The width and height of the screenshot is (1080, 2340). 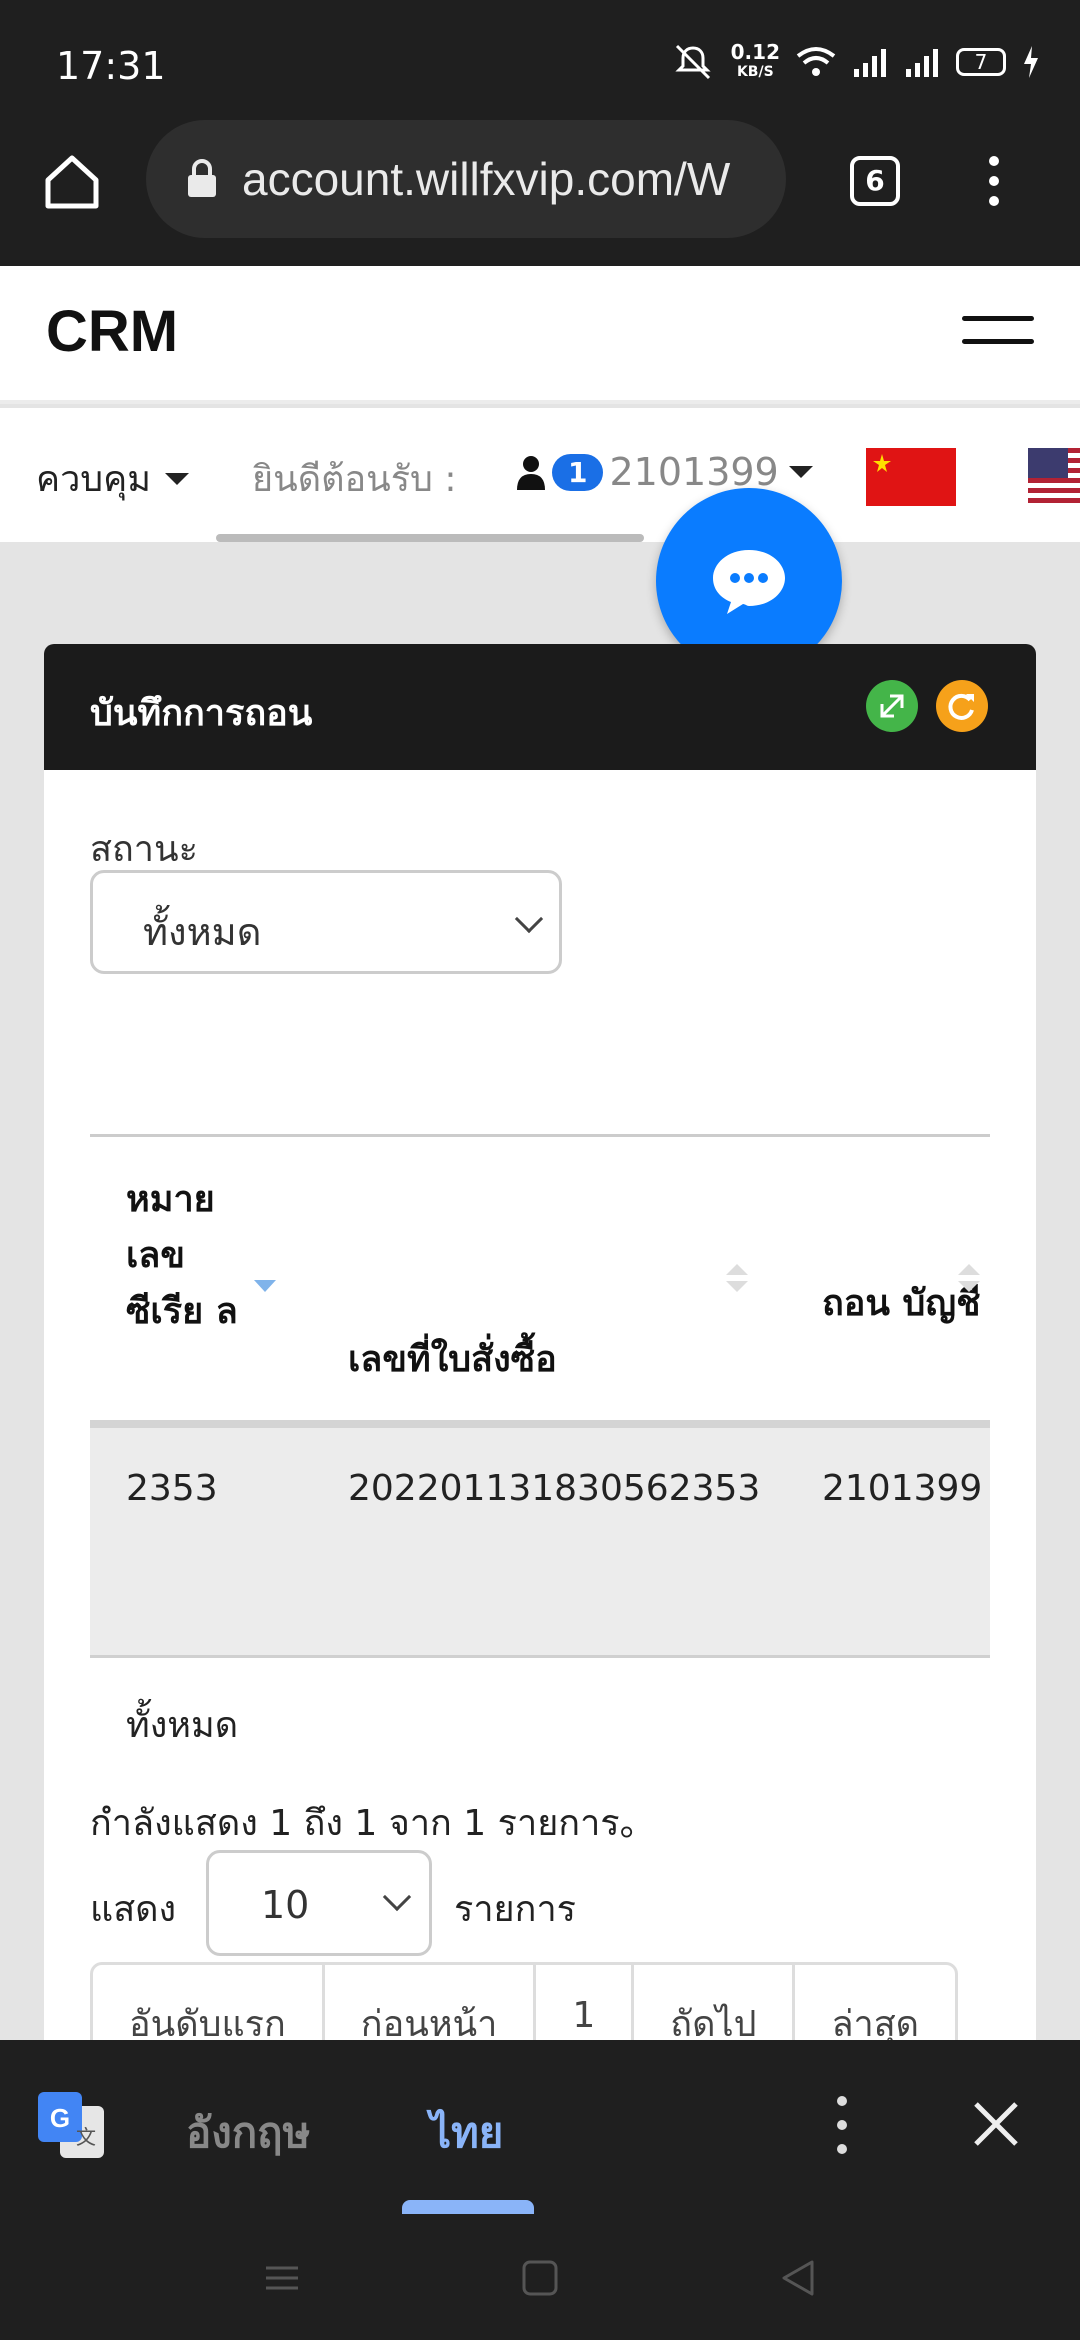 What do you see at coordinates (93, 479) in the screenshot?
I see `control-label: ควบคุม` at bounding box center [93, 479].